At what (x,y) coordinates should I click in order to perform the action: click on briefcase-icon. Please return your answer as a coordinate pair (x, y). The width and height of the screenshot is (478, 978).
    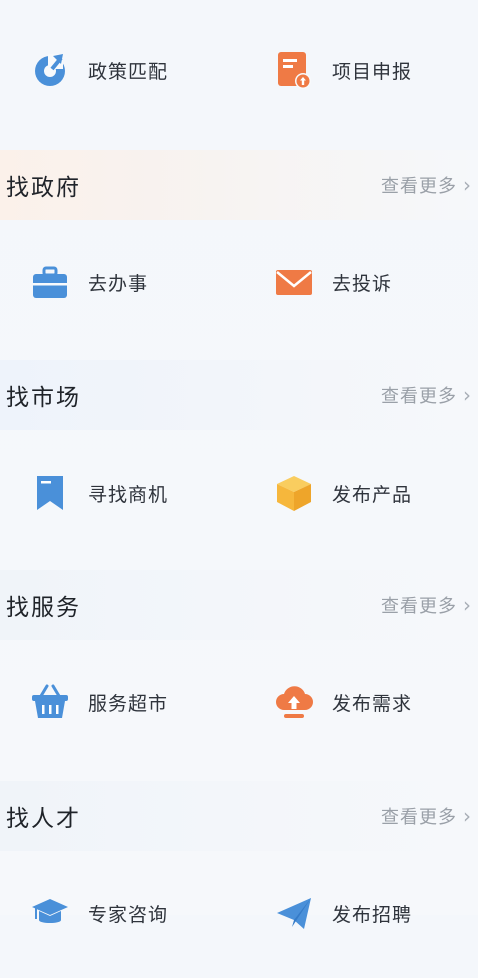
    Looking at the image, I should click on (50, 282).